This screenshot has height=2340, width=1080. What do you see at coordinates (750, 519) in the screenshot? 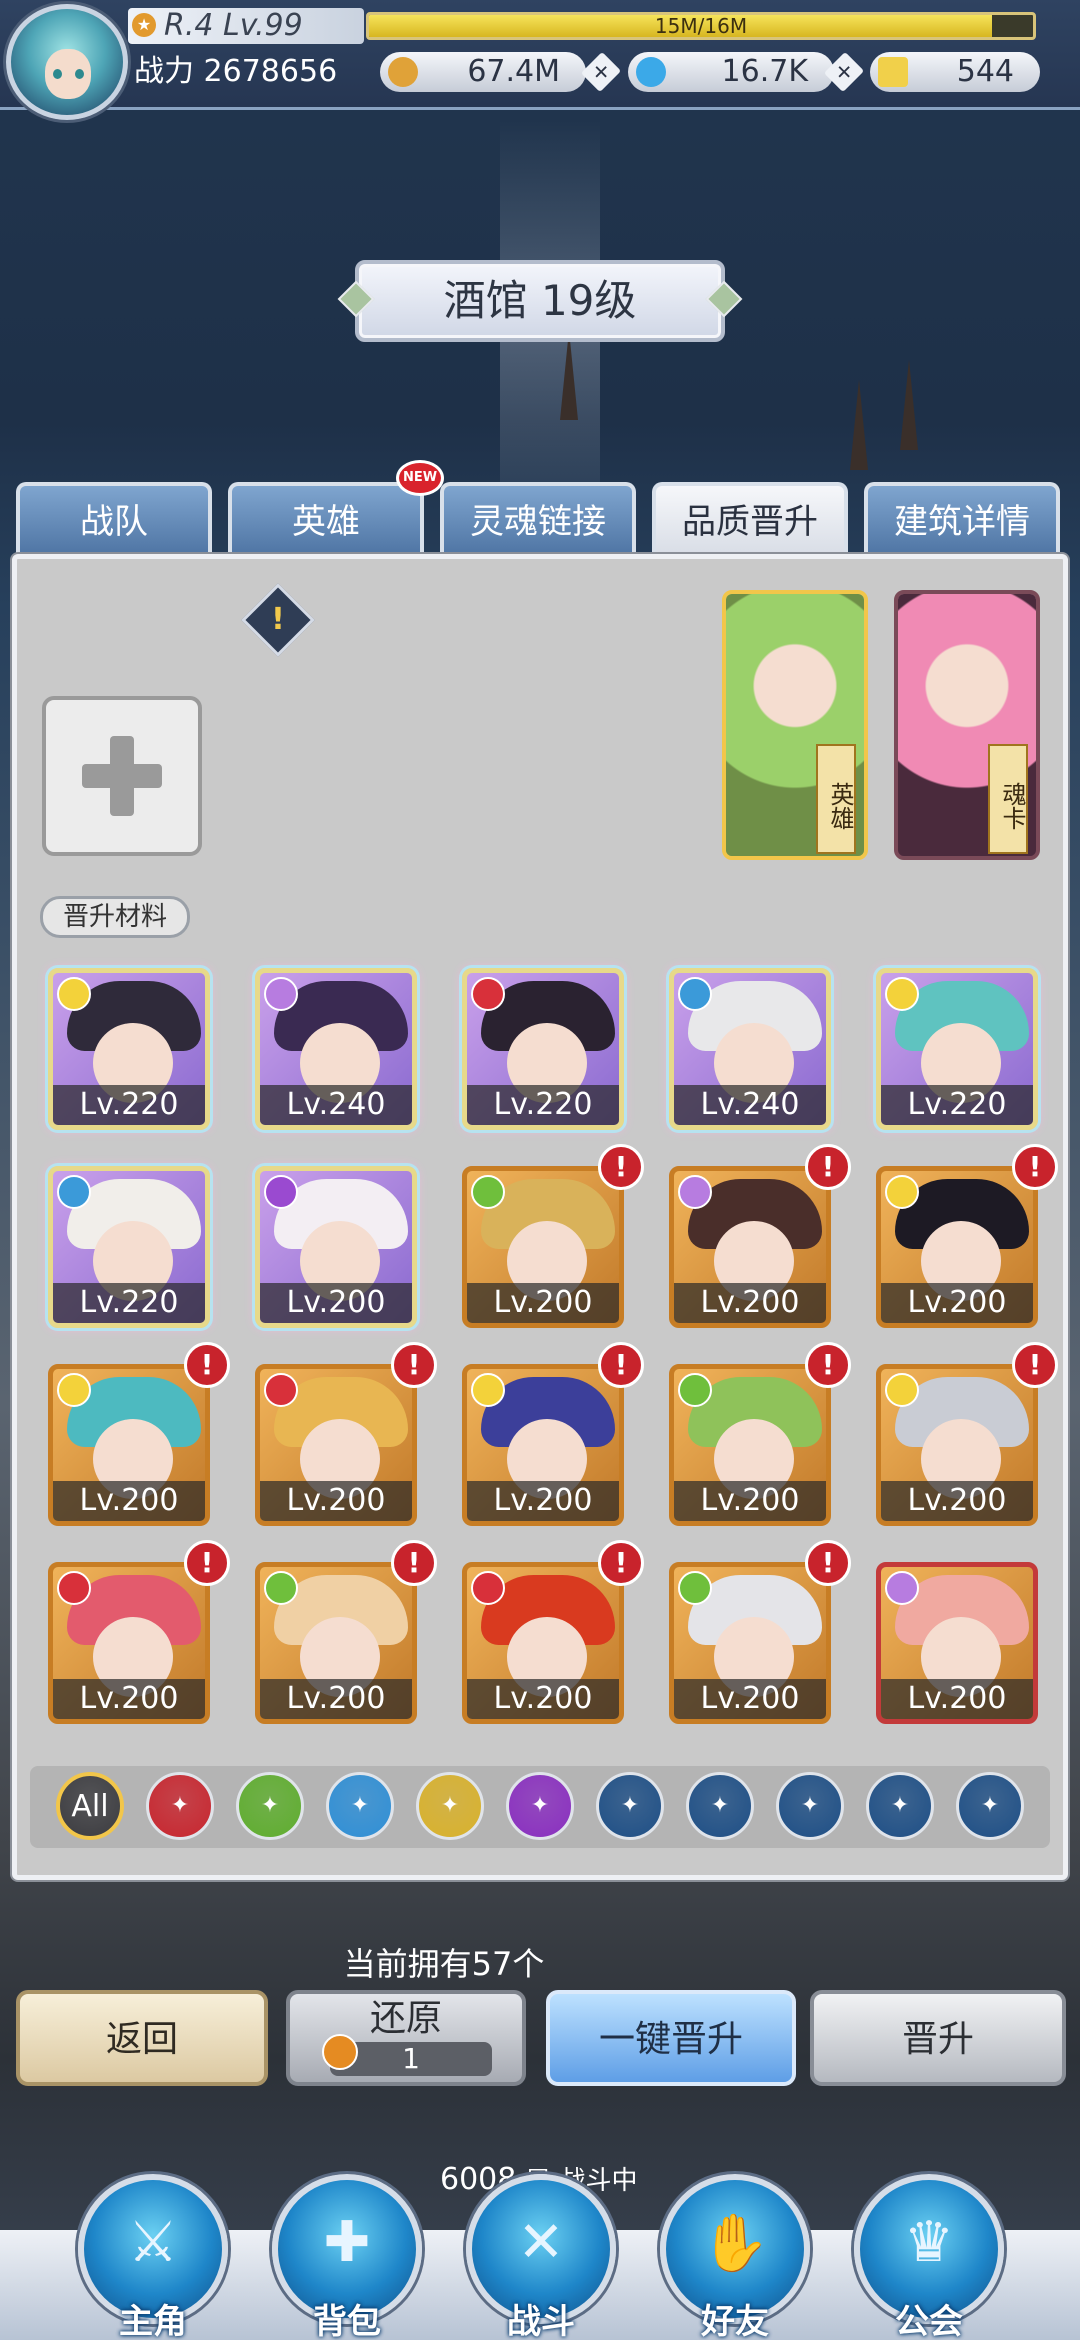
I see `tab-quality-promotion: 品质晋升` at bounding box center [750, 519].